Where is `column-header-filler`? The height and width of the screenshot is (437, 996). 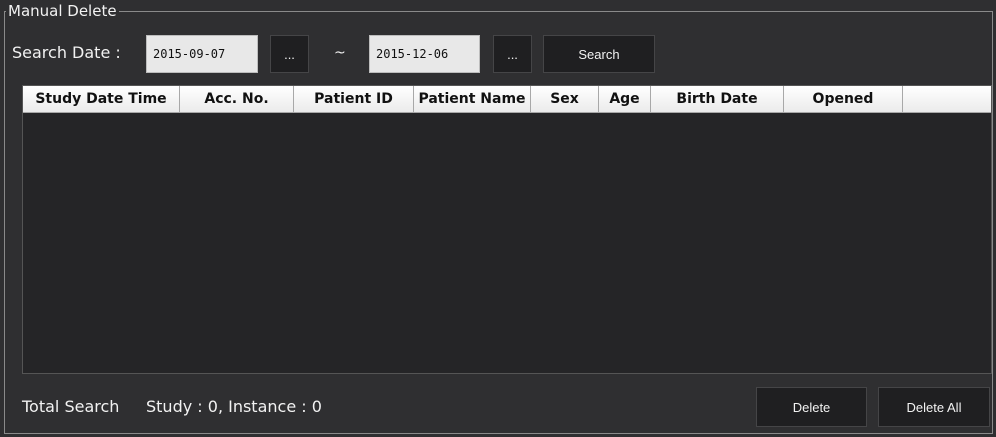
column-header-filler is located at coordinates (947, 99).